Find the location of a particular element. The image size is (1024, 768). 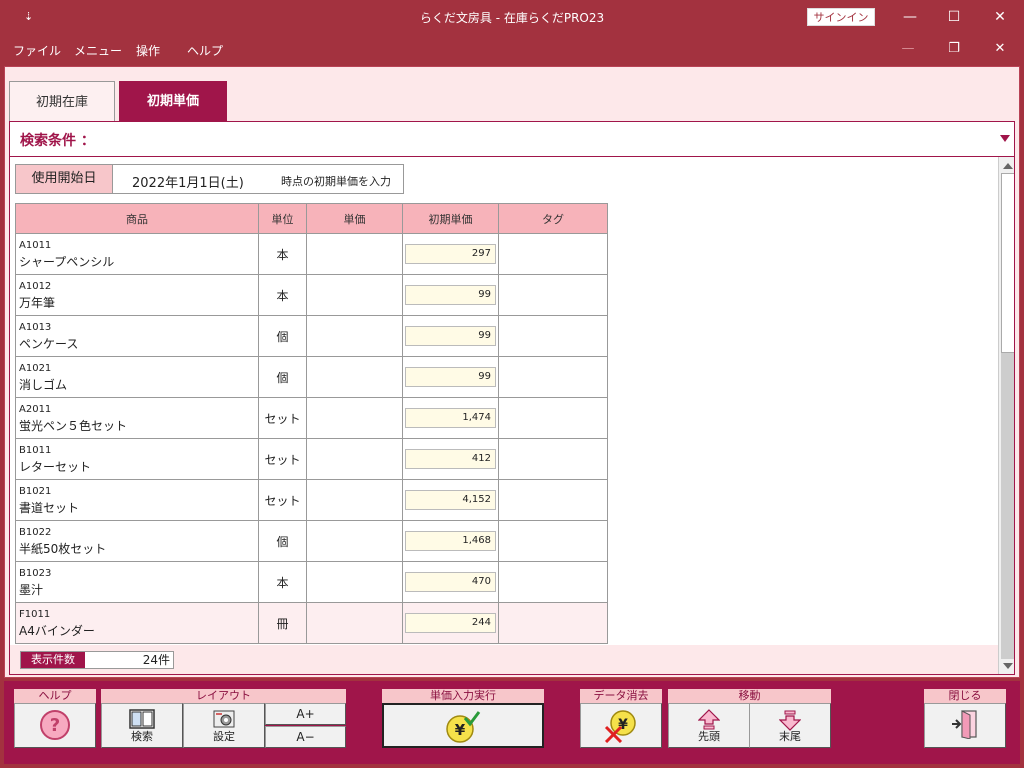

table-row: B1023 墨汁 本 470 is located at coordinates (311, 582).